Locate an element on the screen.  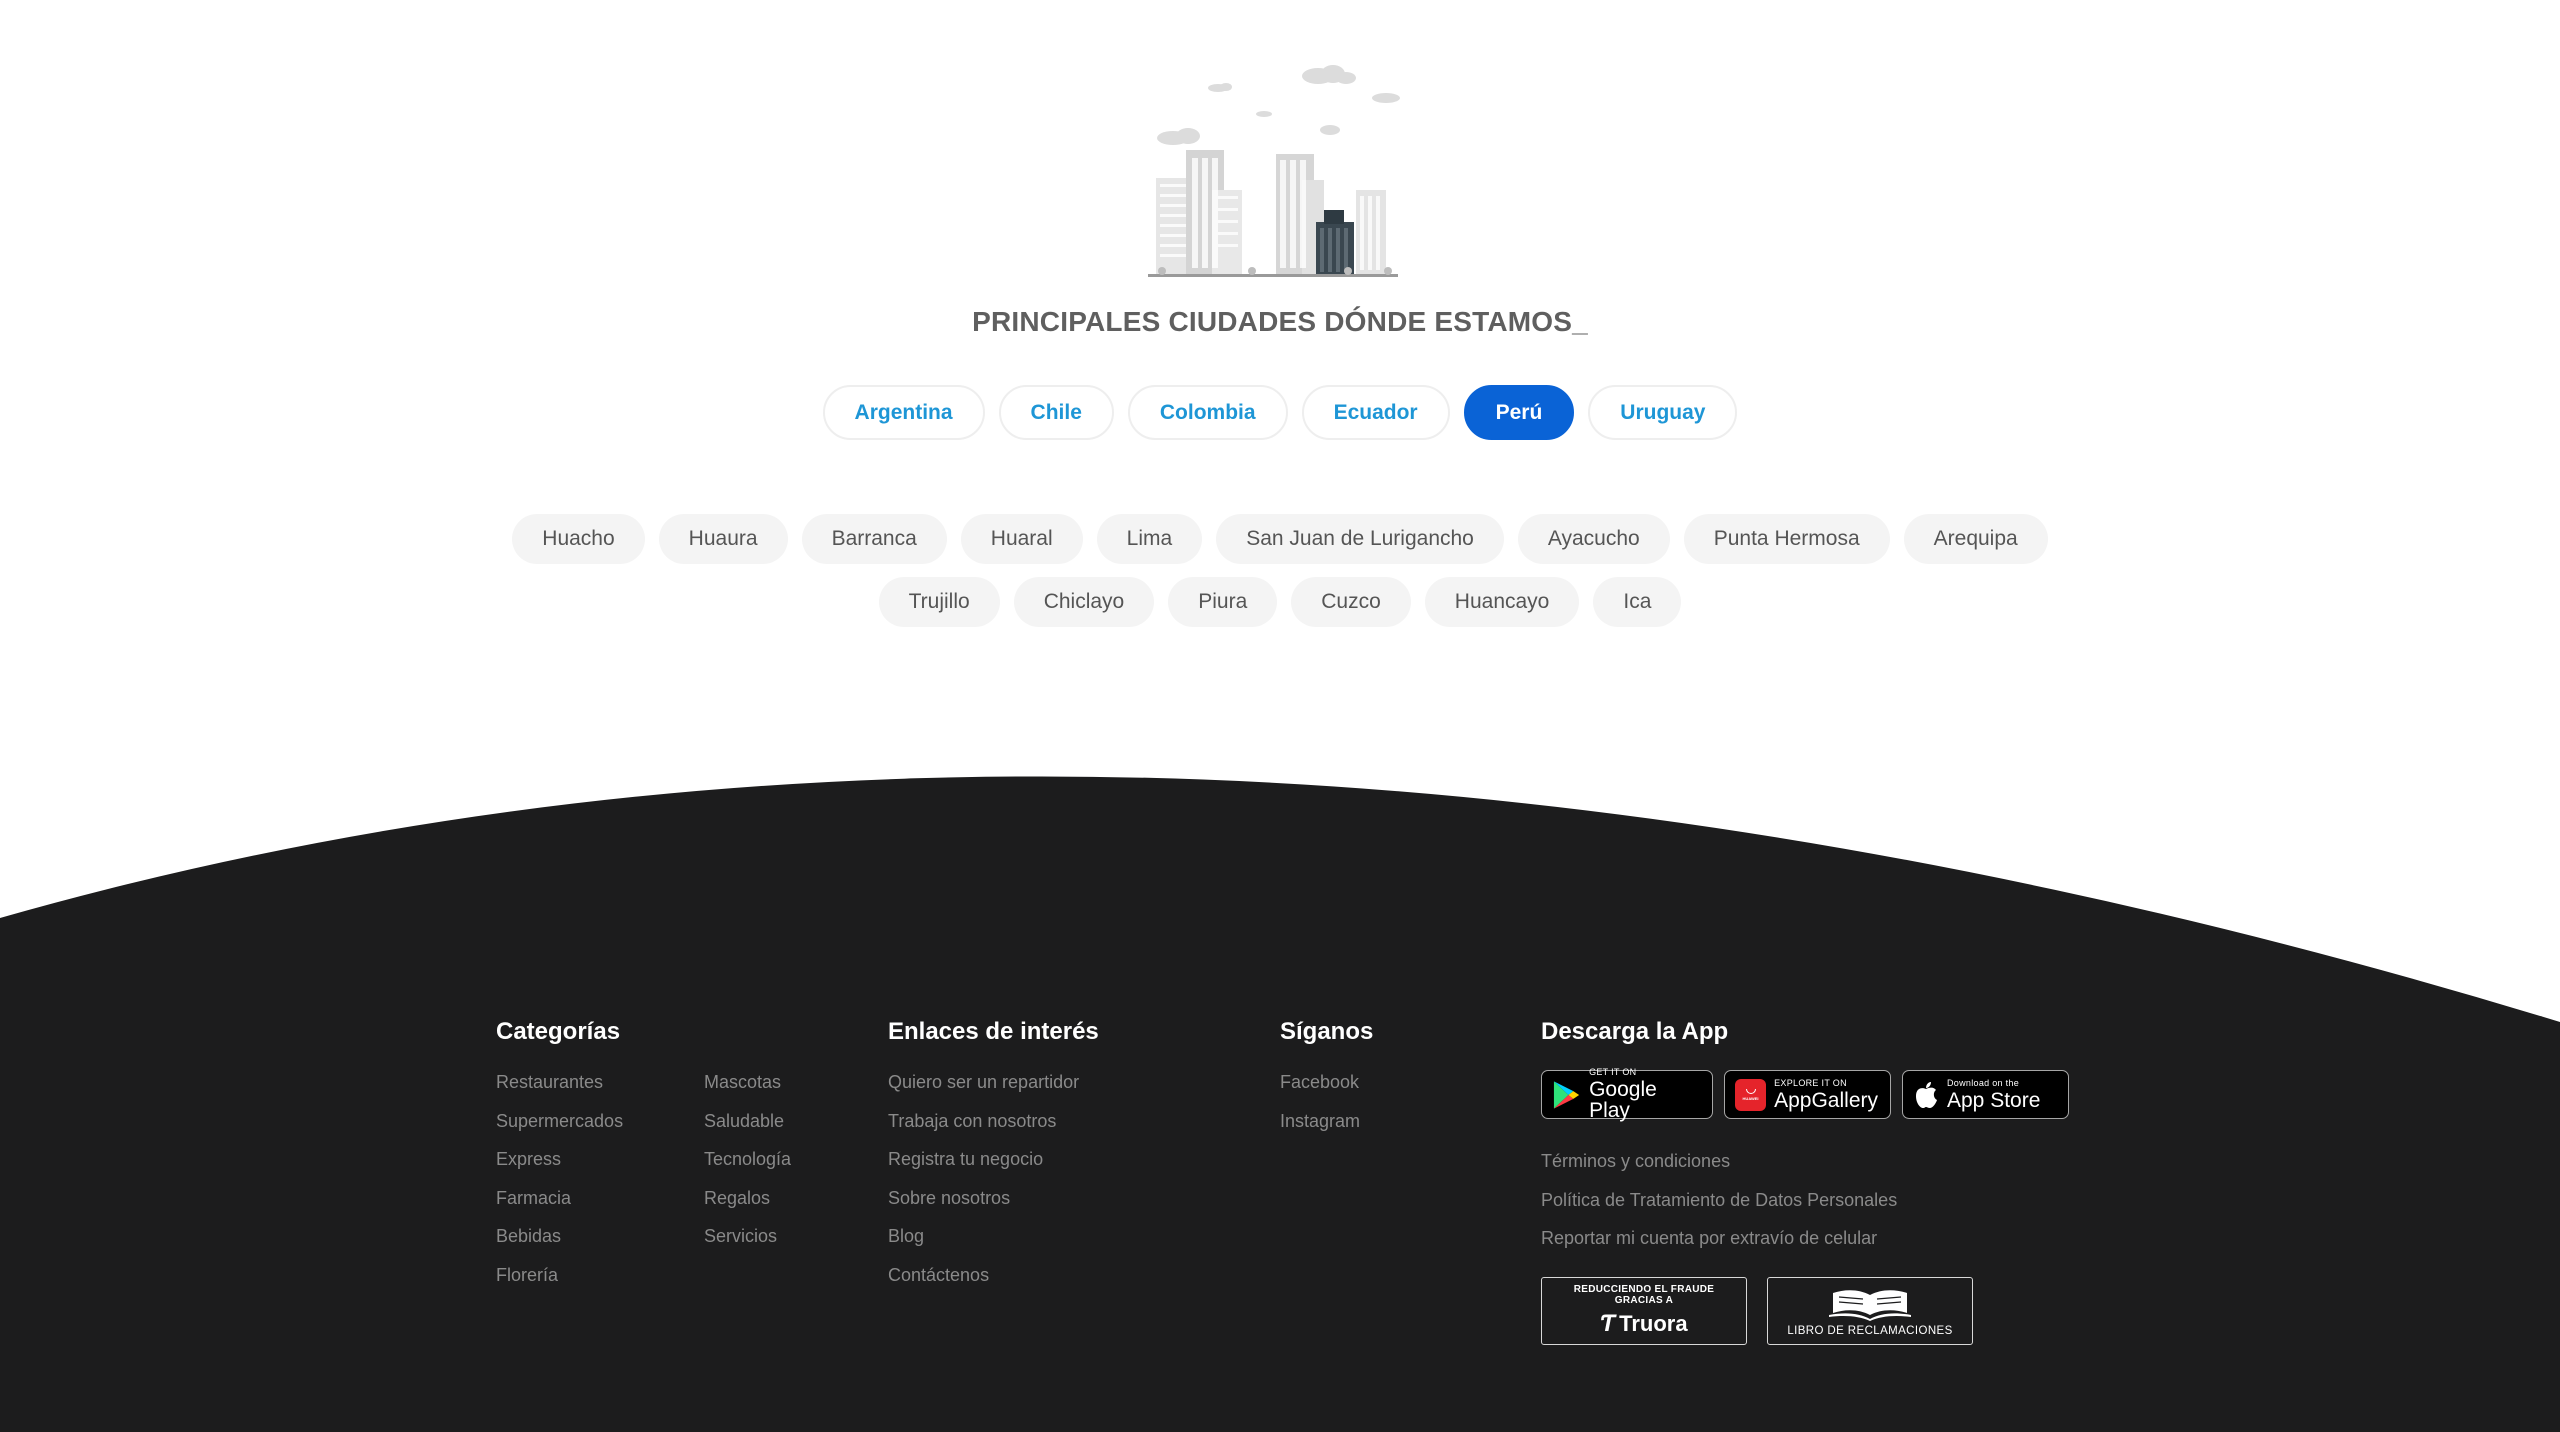
truora-icon: Ƭ is located at coordinates (1608, 1323).